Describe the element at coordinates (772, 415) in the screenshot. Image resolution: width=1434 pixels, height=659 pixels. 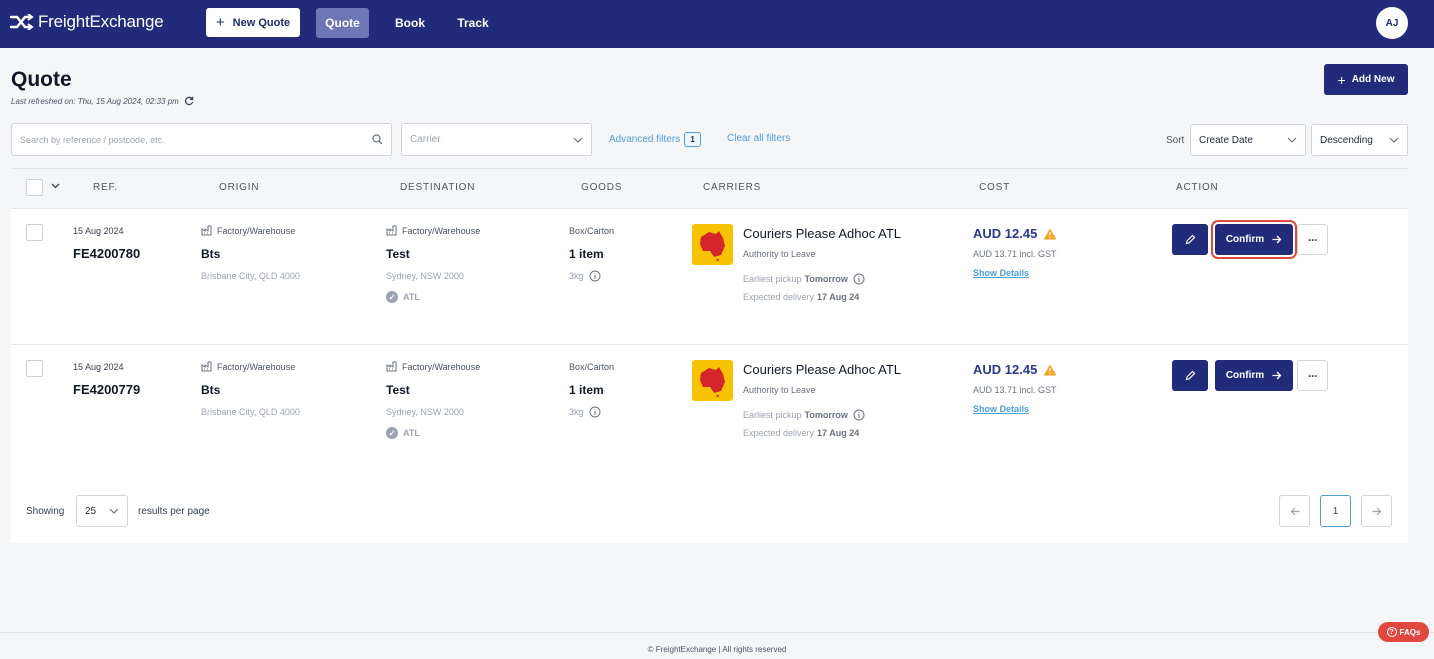
I see `earliest-pickup-label: Earliest pickup` at that location.